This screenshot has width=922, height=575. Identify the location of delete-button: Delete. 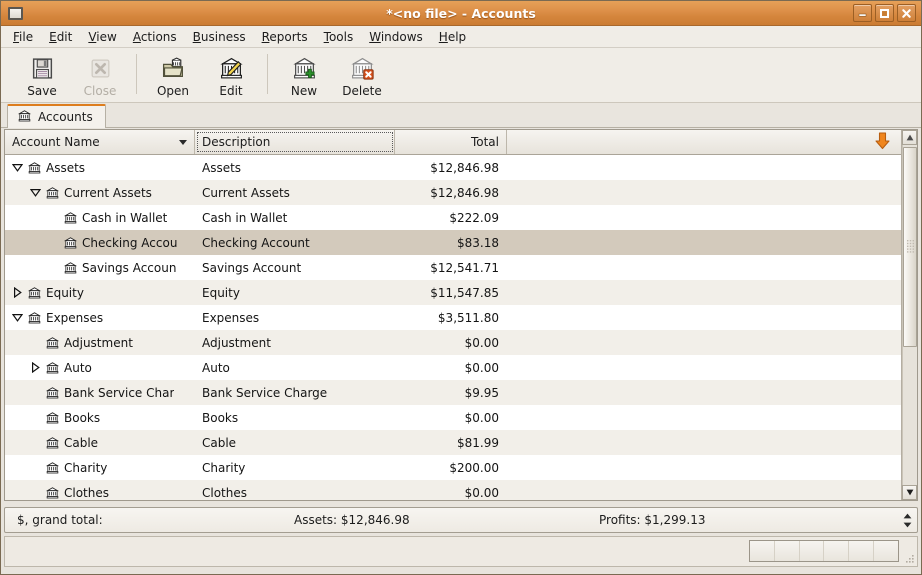
(362, 75).